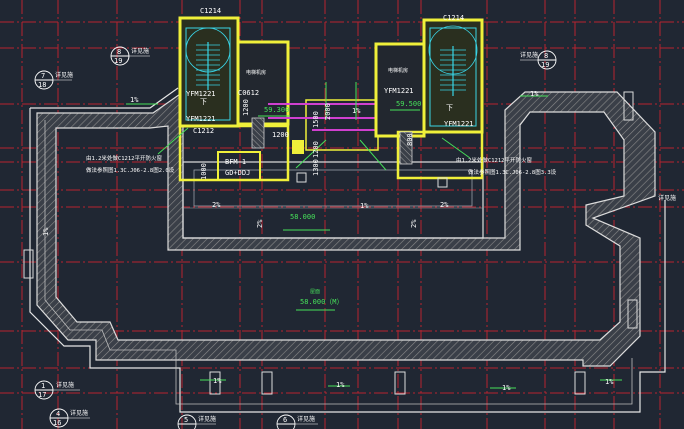  Describe the element at coordinates (210, 11) in the screenshot. I see `window-label-top-left: C1214` at that location.